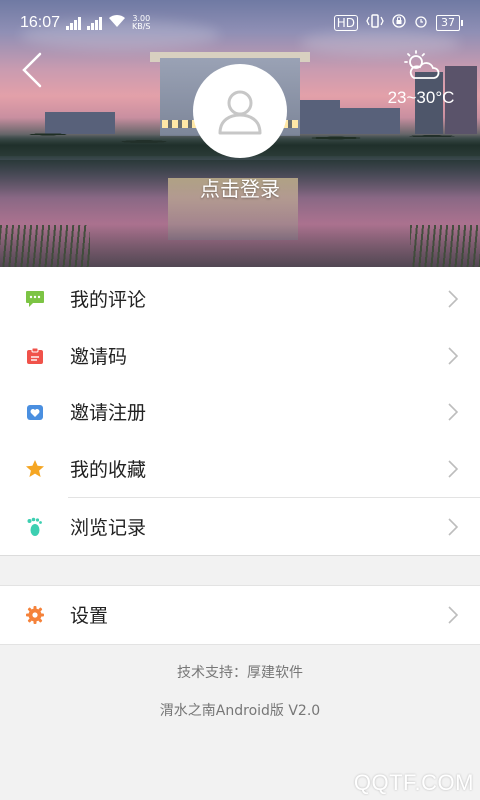 This screenshot has height=800, width=480. Describe the element at coordinates (413, 782) in the screenshot. I see `watermark: QQTF.COM` at that location.